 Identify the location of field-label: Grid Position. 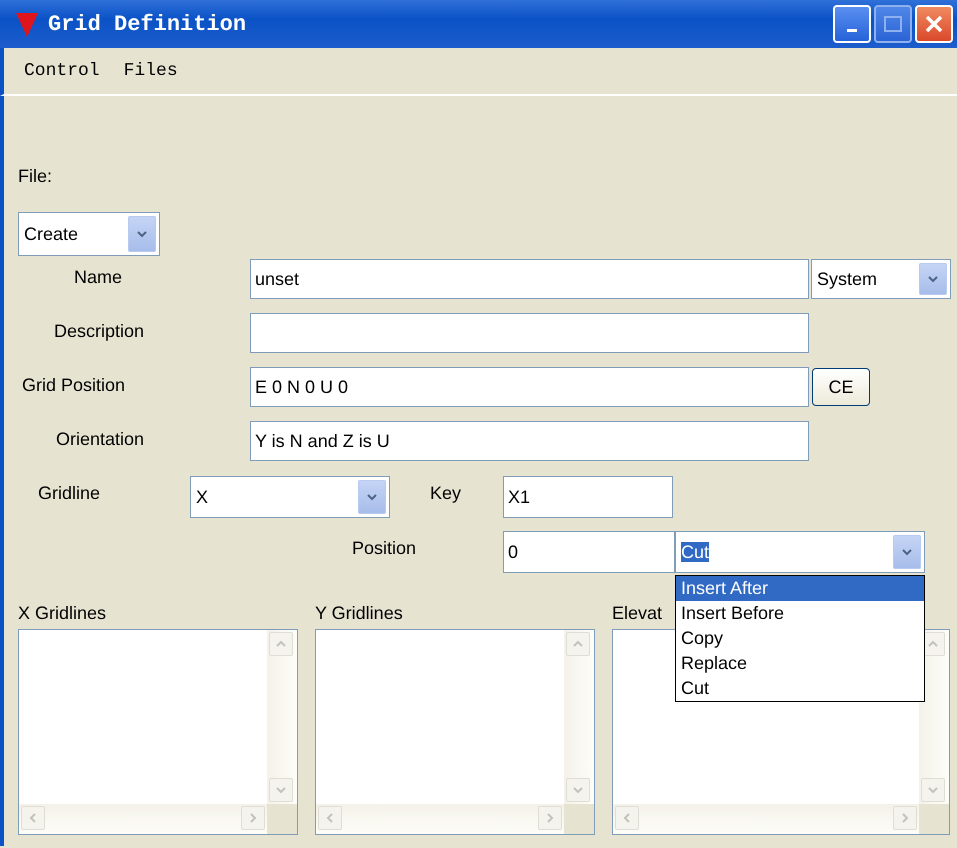
(73, 385).